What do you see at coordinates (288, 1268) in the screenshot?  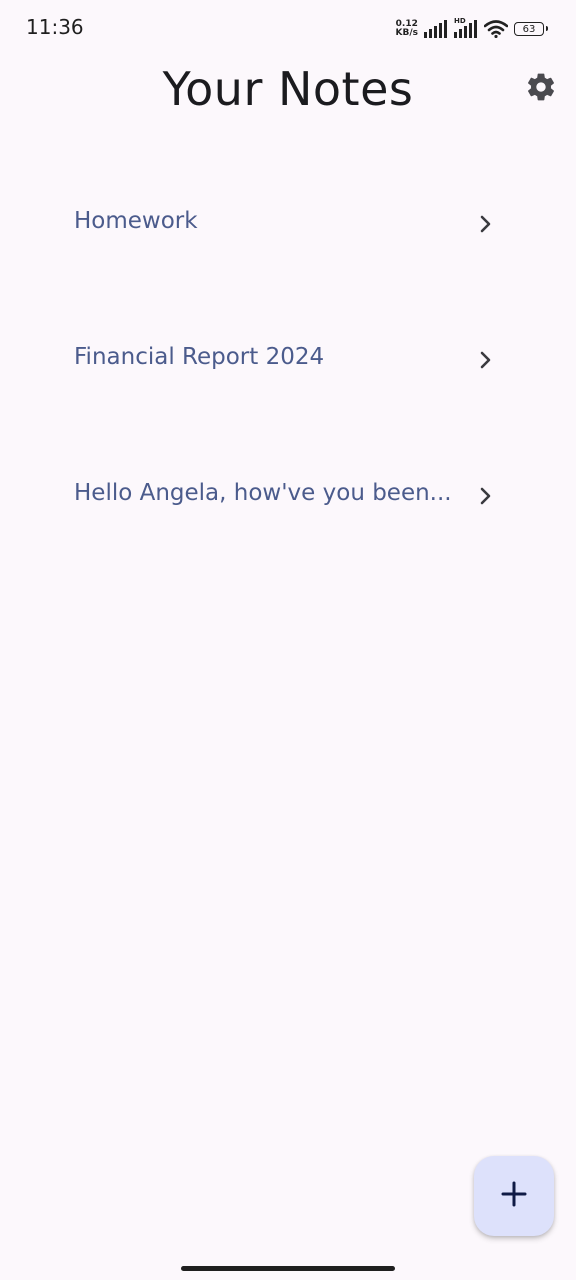 I see `home-indicator` at bounding box center [288, 1268].